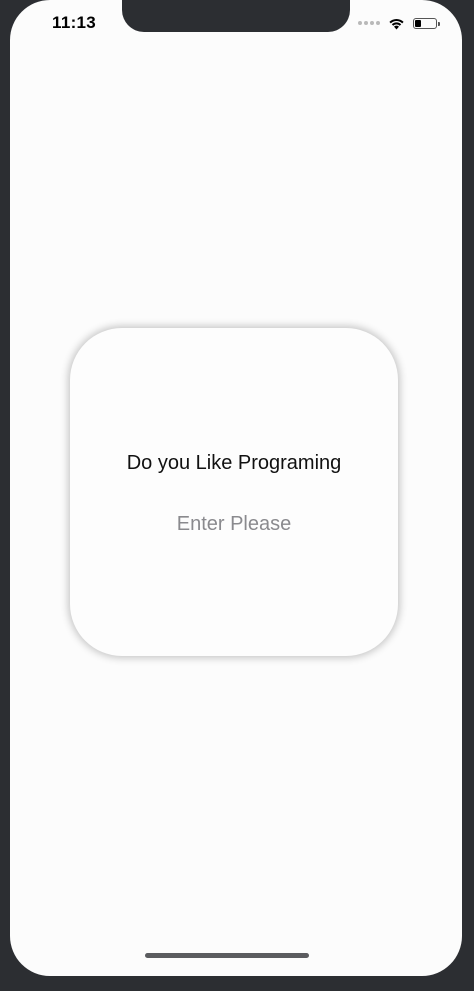 The image size is (474, 991). Describe the element at coordinates (418, 23) in the screenshot. I see `battery-level` at that location.